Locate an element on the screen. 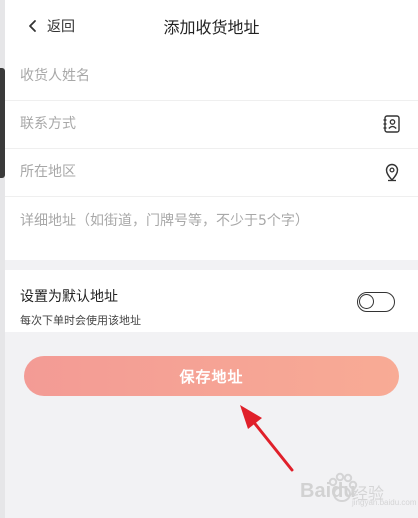 This screenshot has width=418, height=518. watermark-logo-text: Baidu is located at coordinates (328, 491).